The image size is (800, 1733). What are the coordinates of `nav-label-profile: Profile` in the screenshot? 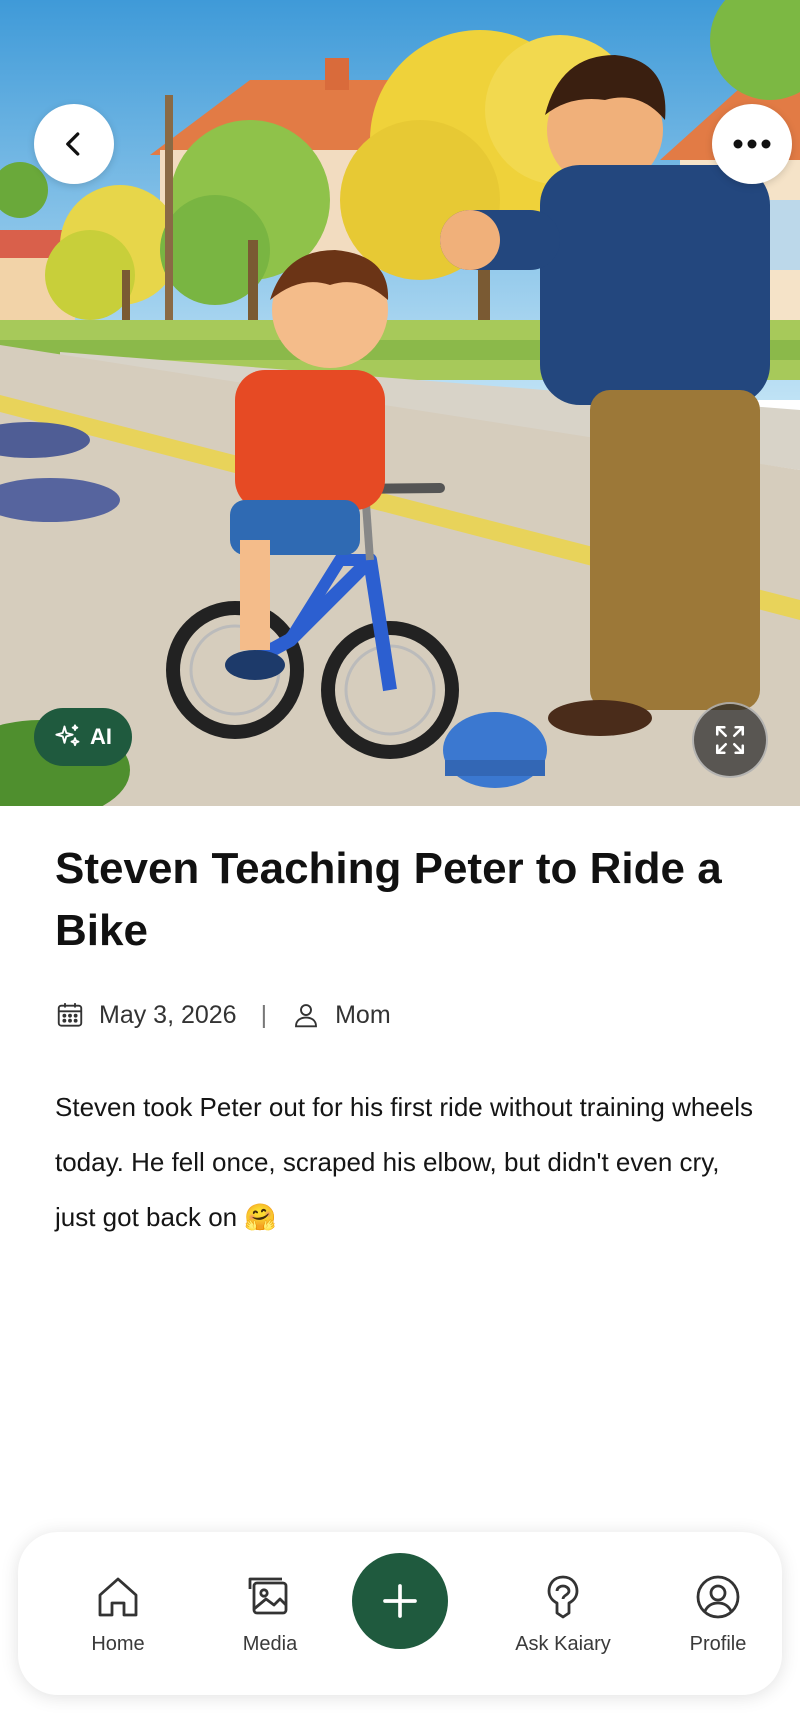 It's located at (718, 1644).